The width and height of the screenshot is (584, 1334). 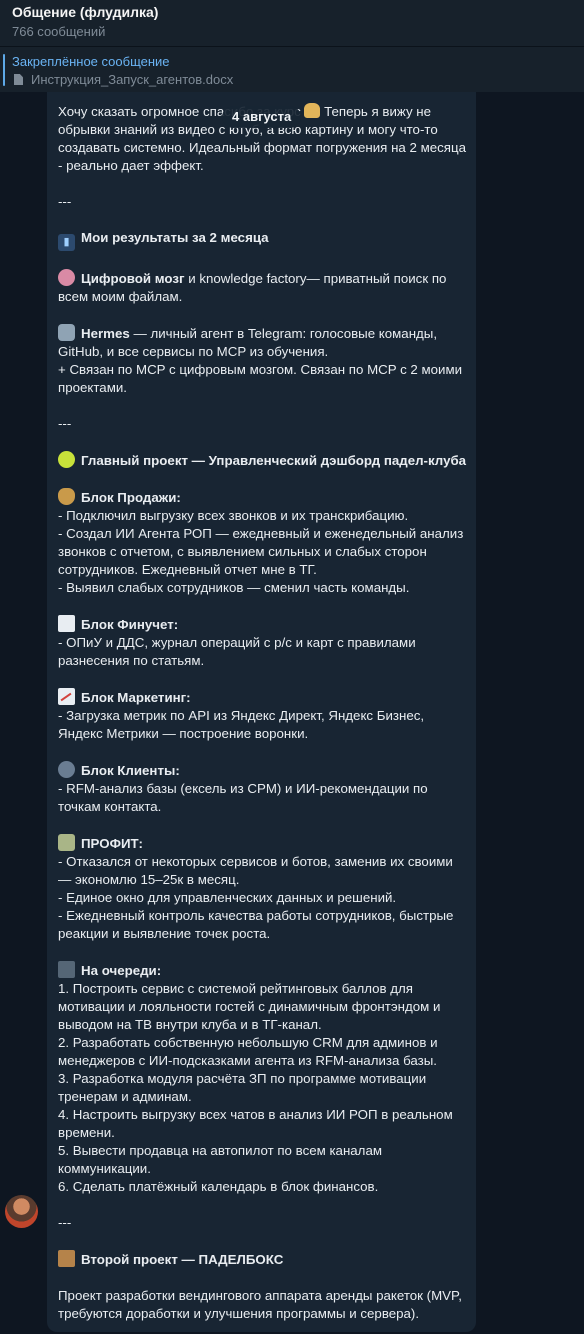 I want to click on document-icon, so click(x=18, y=79).